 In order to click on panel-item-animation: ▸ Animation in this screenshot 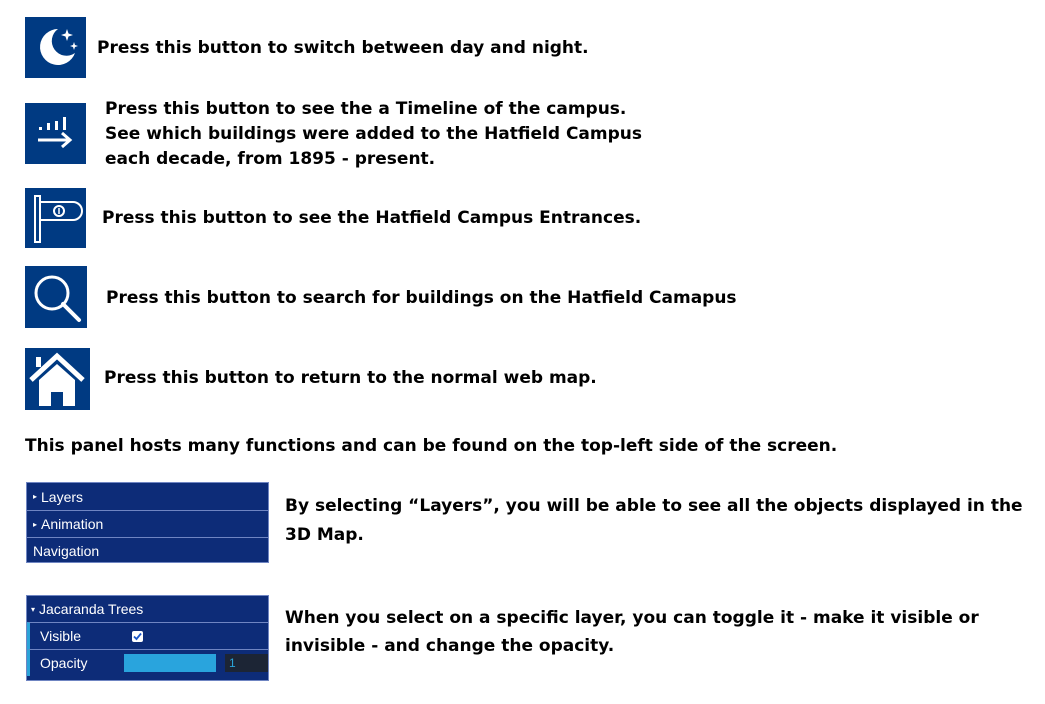, I will do `click(147, 523)`.